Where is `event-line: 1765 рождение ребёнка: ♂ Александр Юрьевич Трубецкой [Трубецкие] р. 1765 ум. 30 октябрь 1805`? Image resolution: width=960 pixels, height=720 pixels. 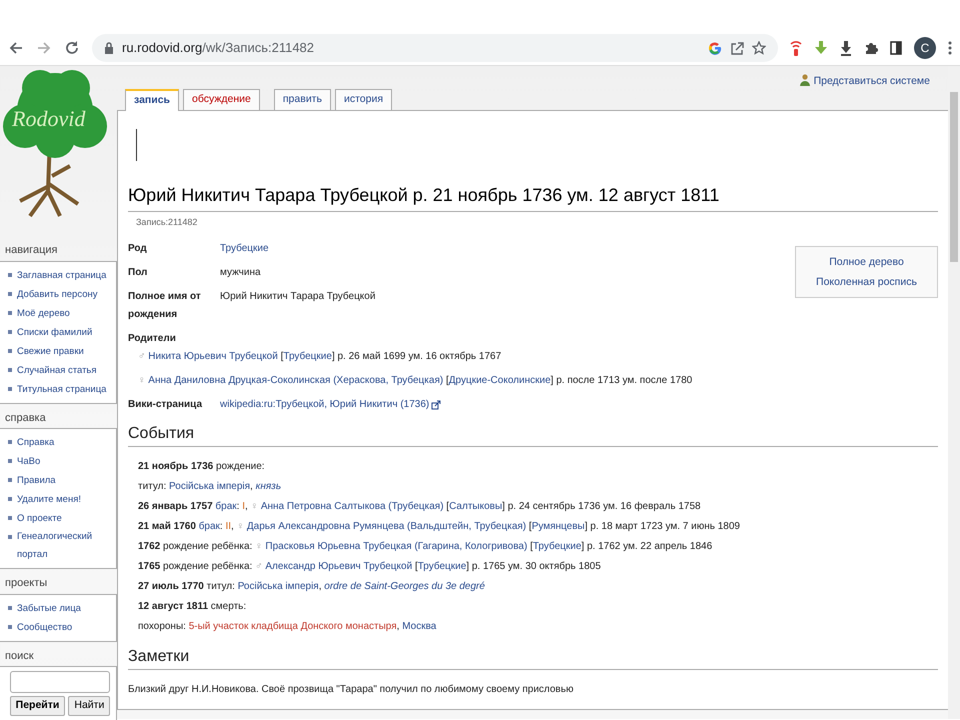
event-line: 1765 рождение ребёнка: ♂ Александр Юрьевич Трубецкой [Трубецкие] р. 1765 ум. 30 октябрь 1805 is located at coordinates (369, 567).